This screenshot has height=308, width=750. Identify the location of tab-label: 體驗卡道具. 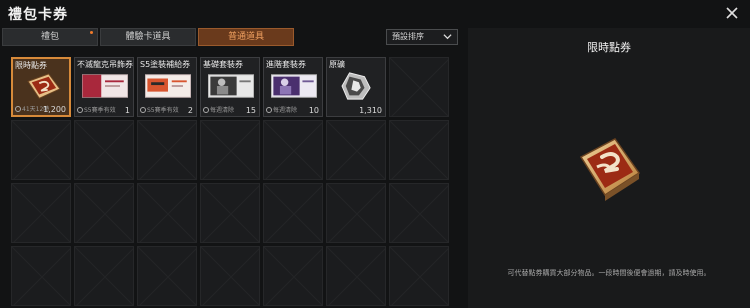
(148, 37).